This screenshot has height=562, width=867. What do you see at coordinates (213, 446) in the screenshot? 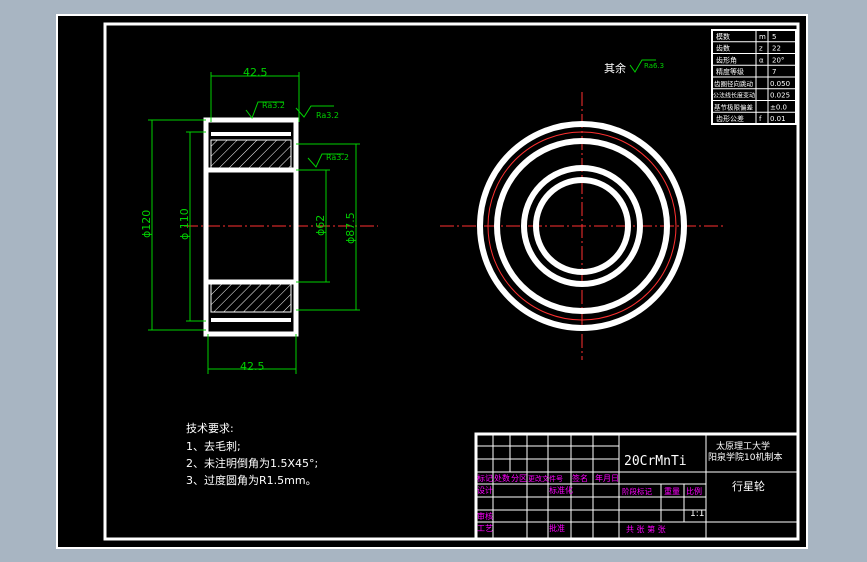
I see `tech-item-1: 1、去毛刺;` at bounding box center [213, 446].